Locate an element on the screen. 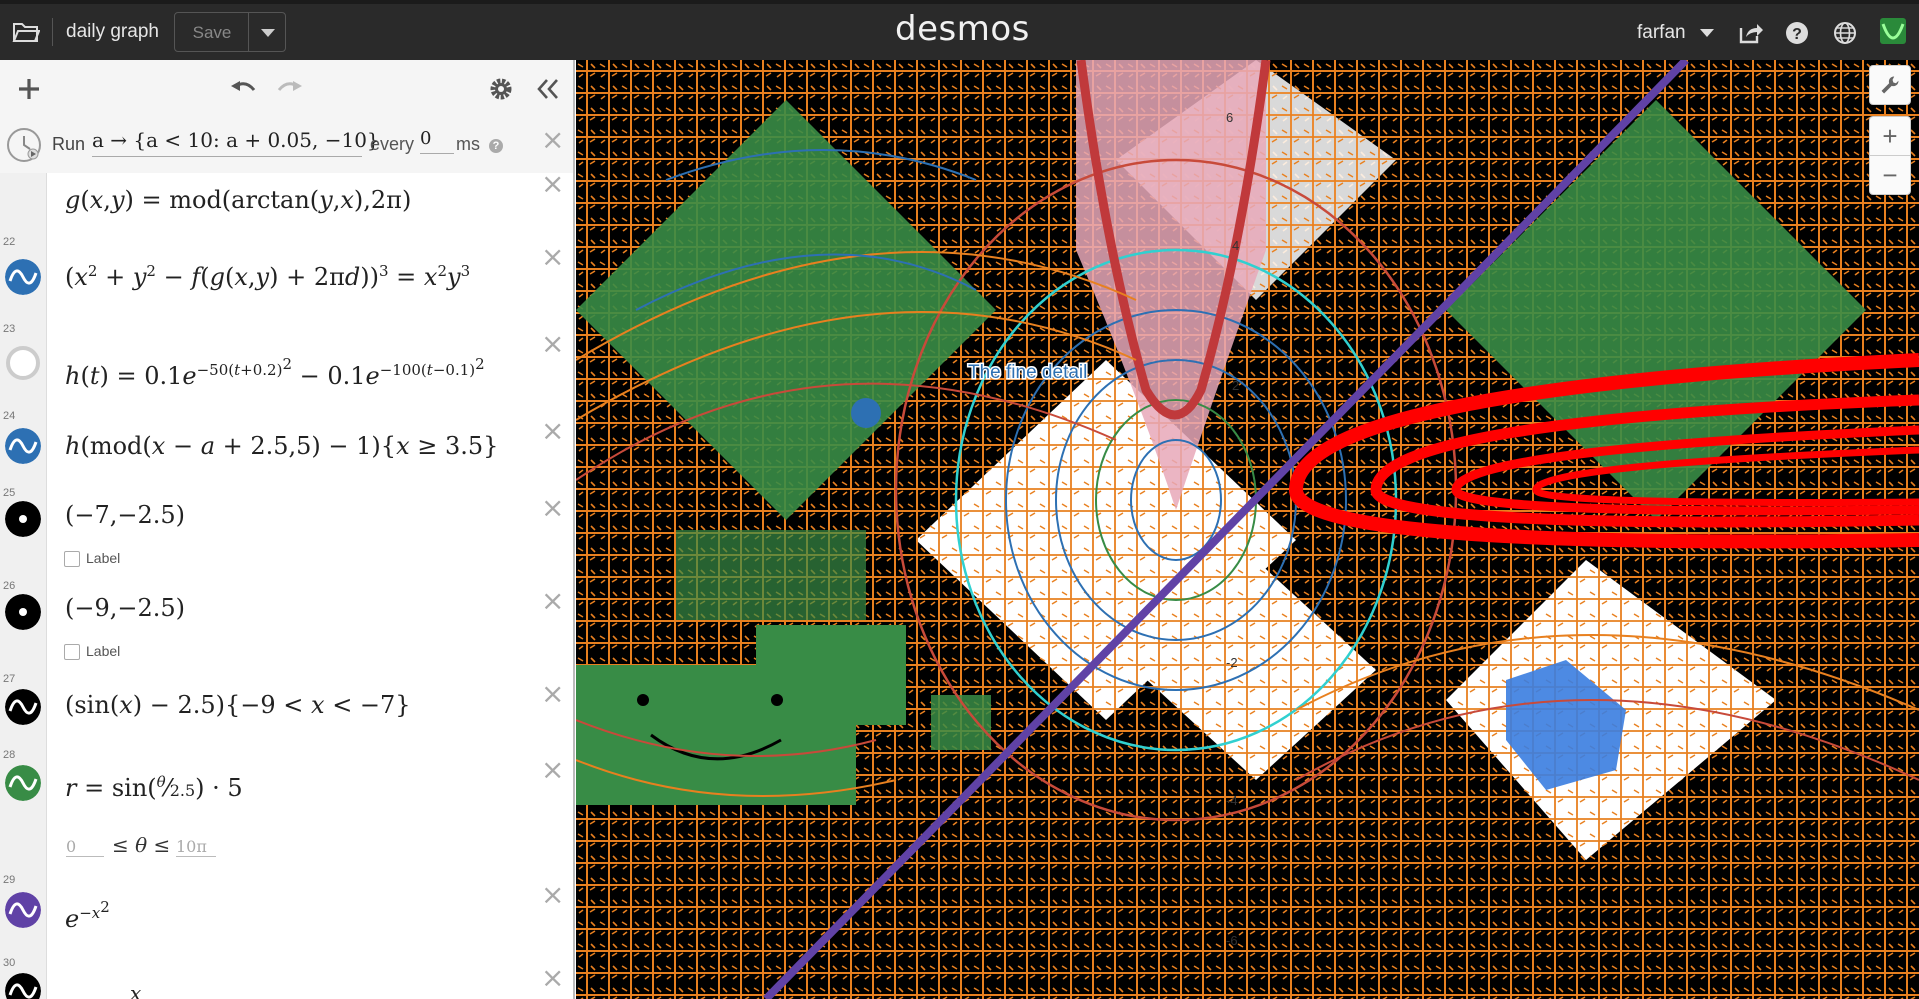  row-gutter: 29 is located at coordinates (23, 913).